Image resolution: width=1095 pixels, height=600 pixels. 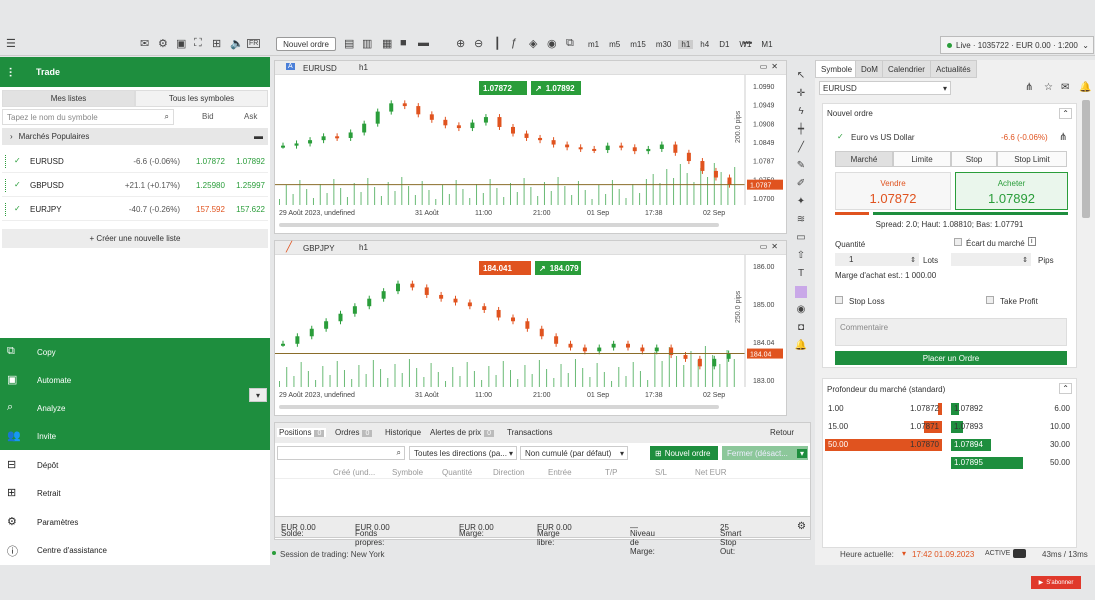 I want to click on channel-icon: ≋, so click(x=801, y=223).